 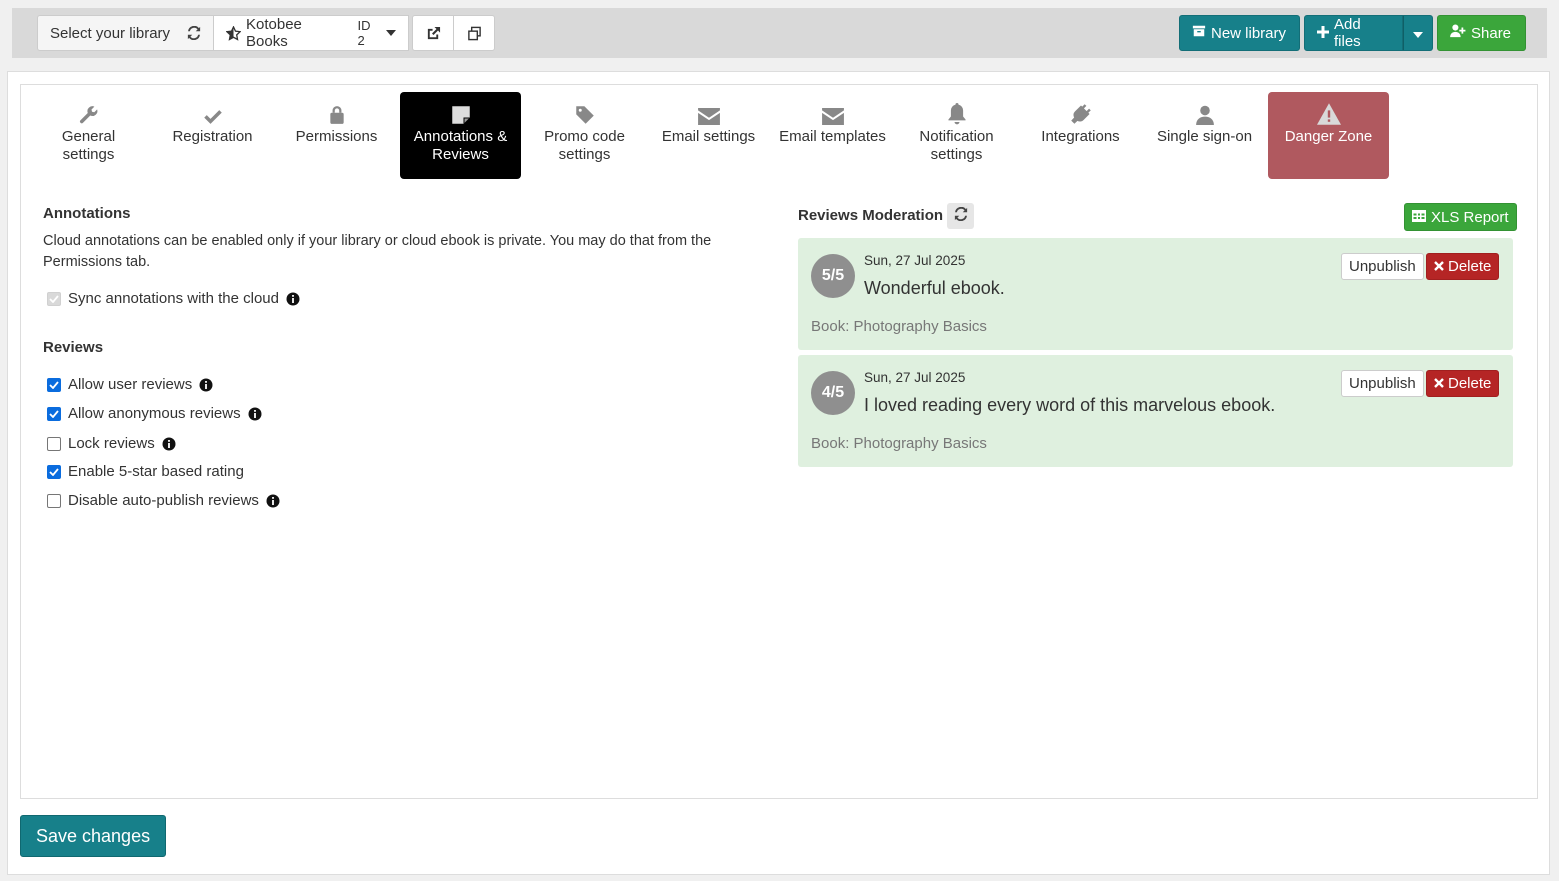 I want to click on external-actions-group, so click(x=453, y=33).